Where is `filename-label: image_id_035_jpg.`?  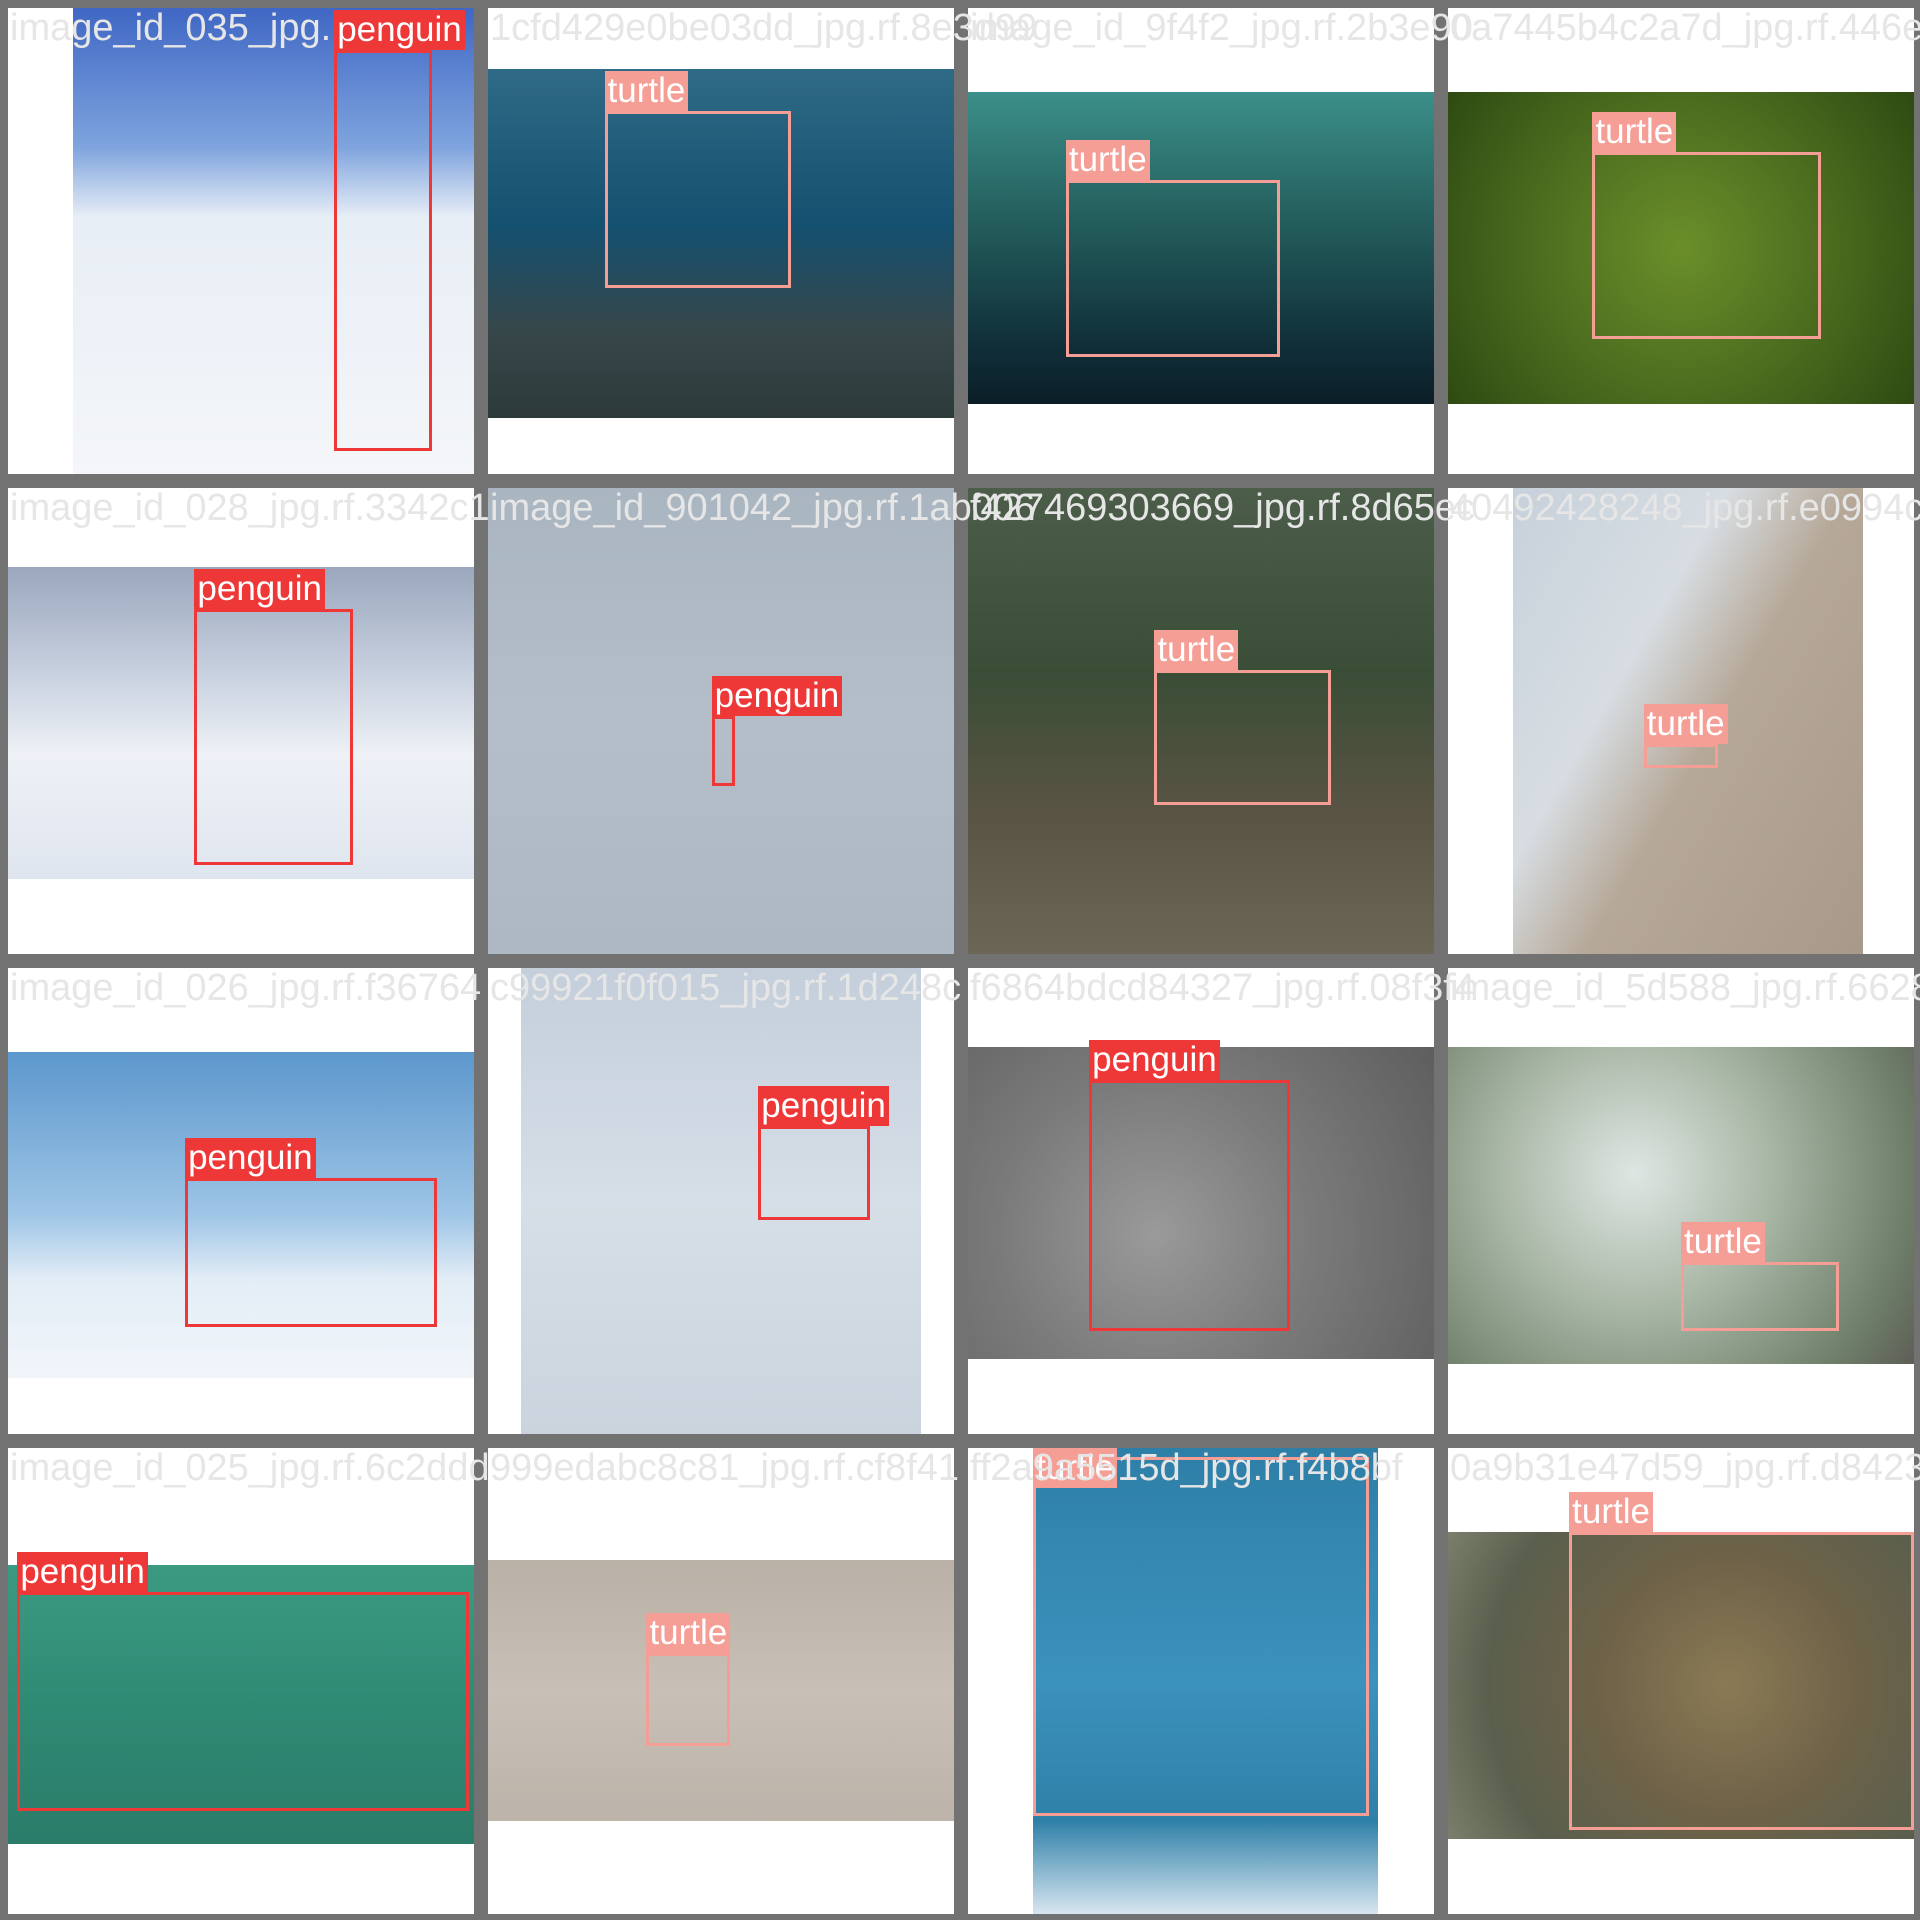
filename-label: image_id_035_jpg. is located at coordinates (171, 28).